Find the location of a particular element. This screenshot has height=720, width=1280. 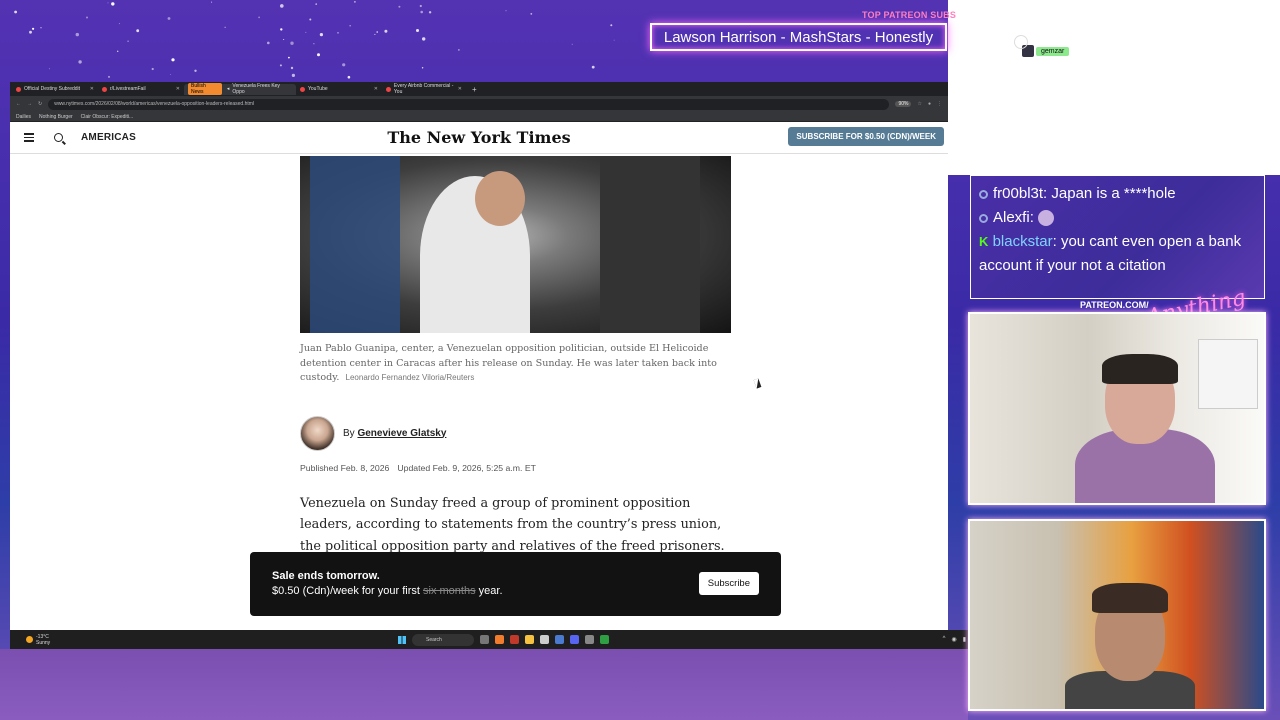

section-link: AMERICAS is located at coordinates (108, 137).